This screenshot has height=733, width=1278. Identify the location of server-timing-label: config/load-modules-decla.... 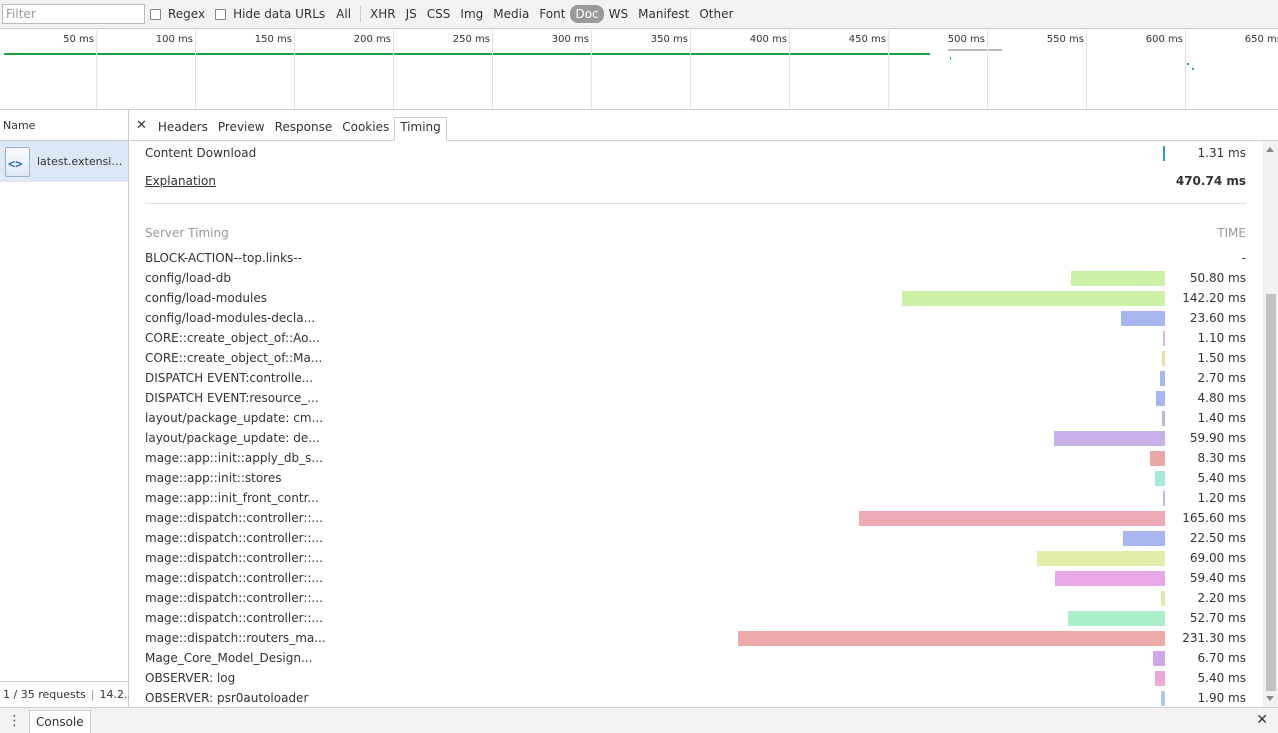
(230, 318).